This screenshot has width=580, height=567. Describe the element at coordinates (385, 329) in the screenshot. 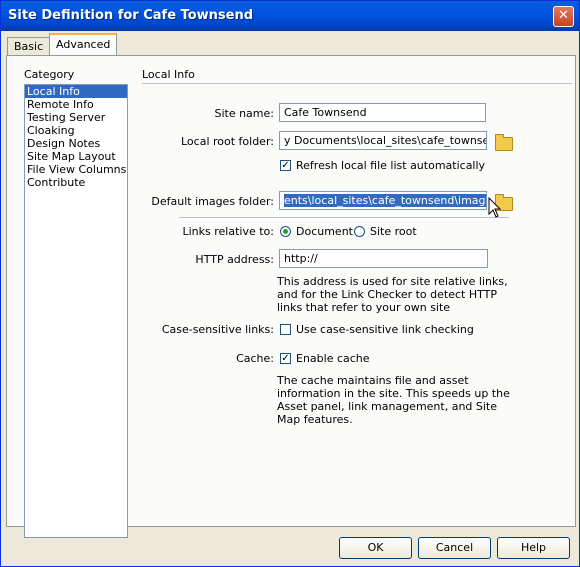

I see `case-sensitive-option-label: Use case-sensitive link checking` at that location.